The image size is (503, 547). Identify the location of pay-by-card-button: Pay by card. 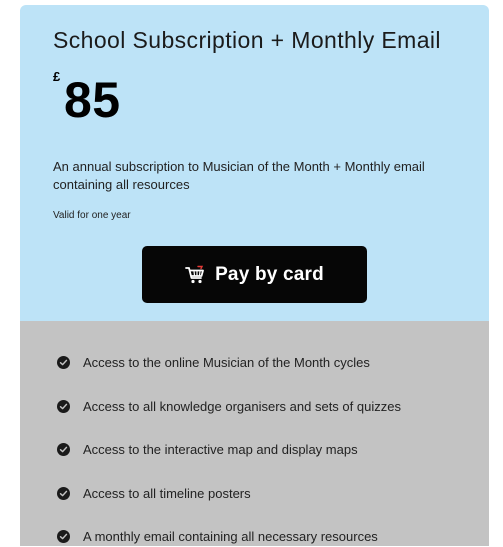
(254, 274).